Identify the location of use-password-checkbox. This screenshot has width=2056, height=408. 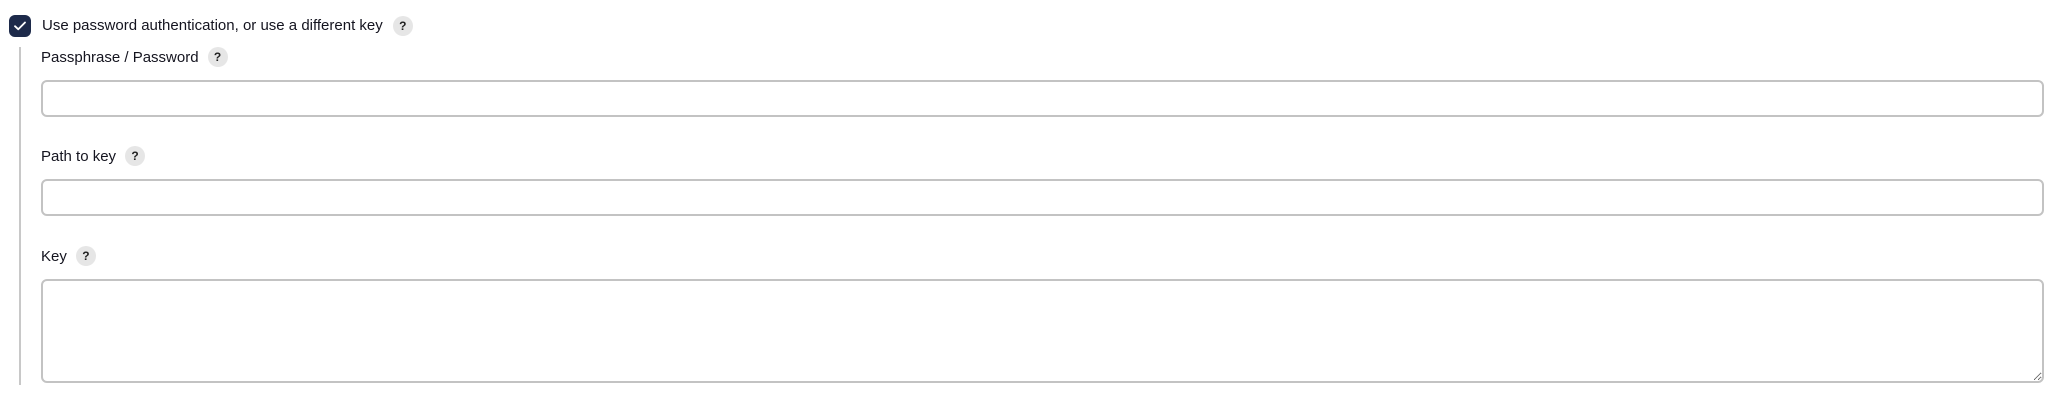
(20, 26).